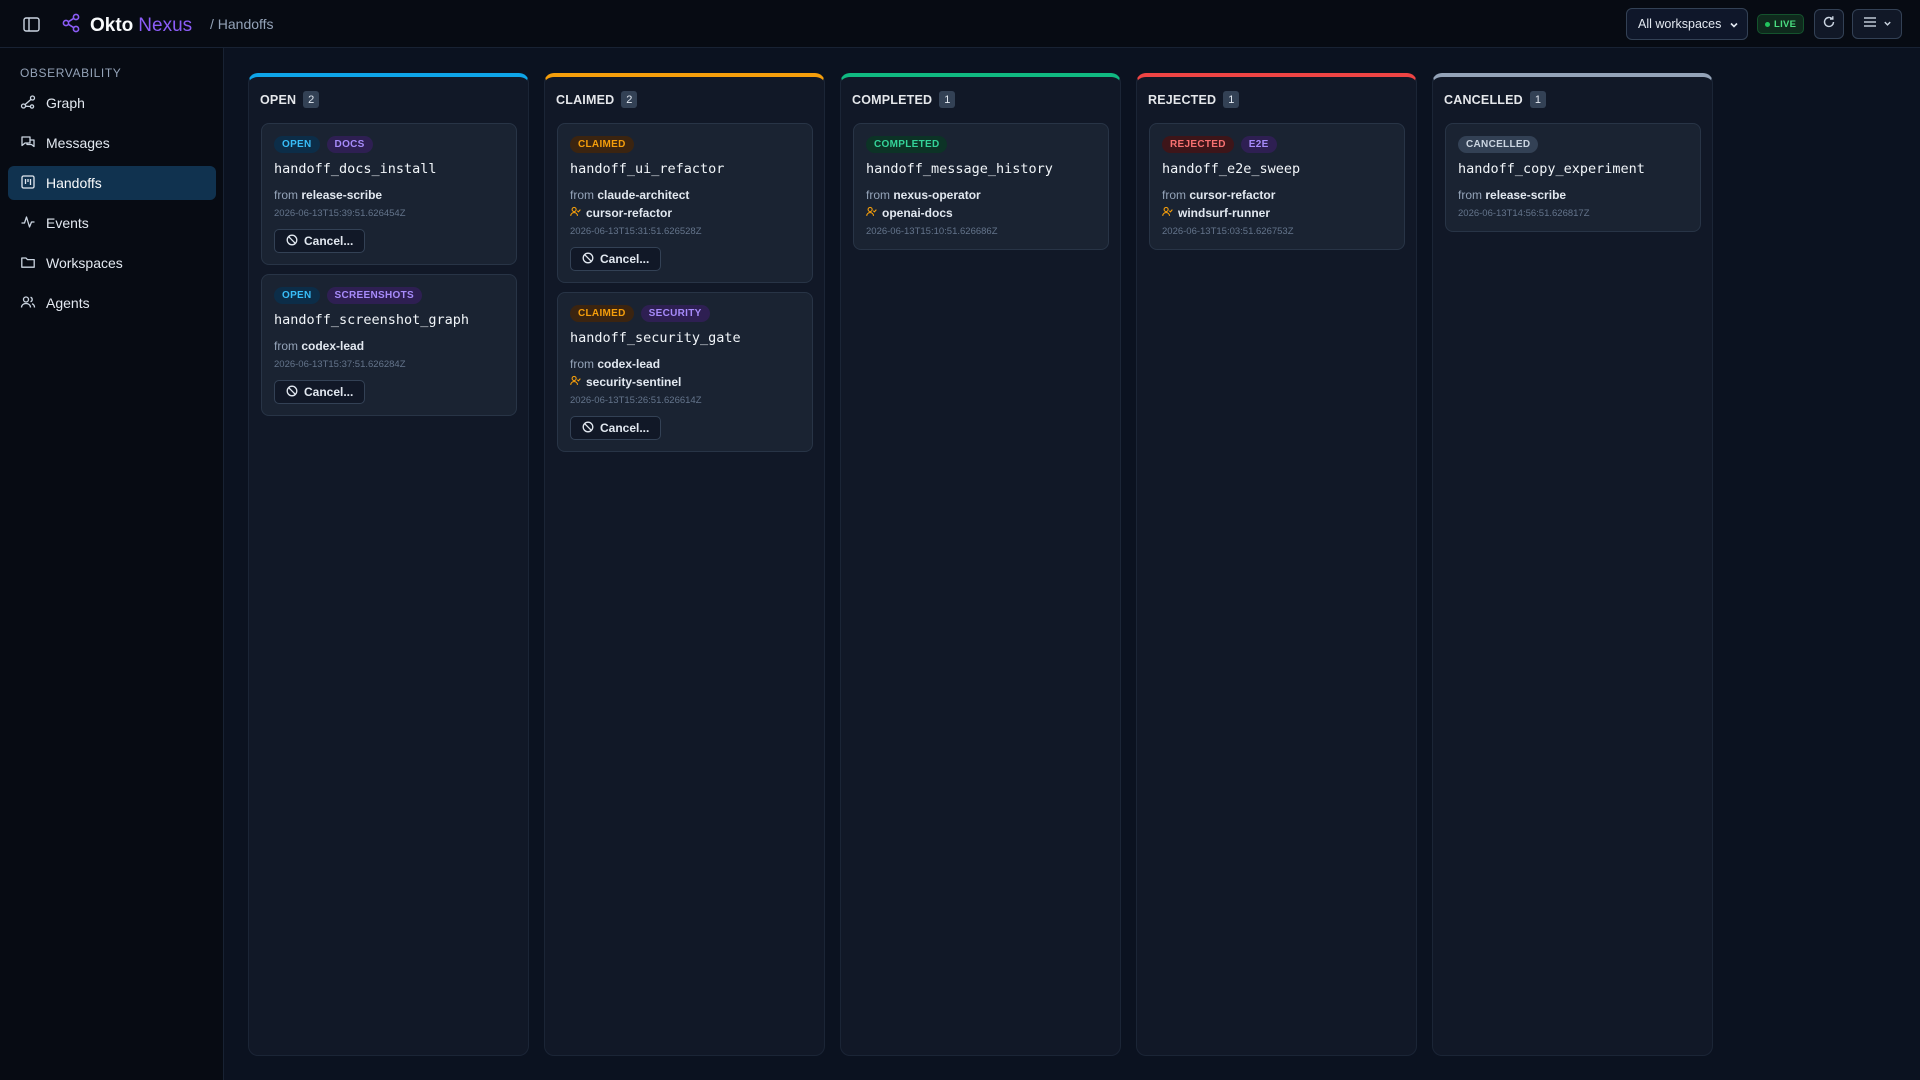 This screenshot has width=1920, height=1080. I want to click on claimer-agent: openai-docs, so click(917, 213).